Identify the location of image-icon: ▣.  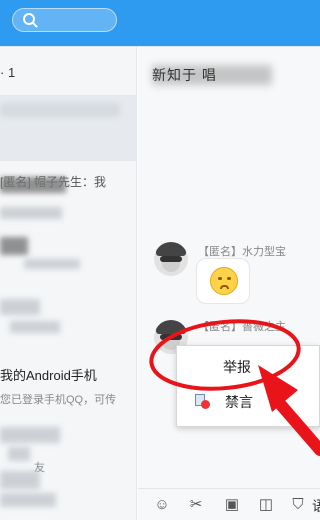
(232, 505).